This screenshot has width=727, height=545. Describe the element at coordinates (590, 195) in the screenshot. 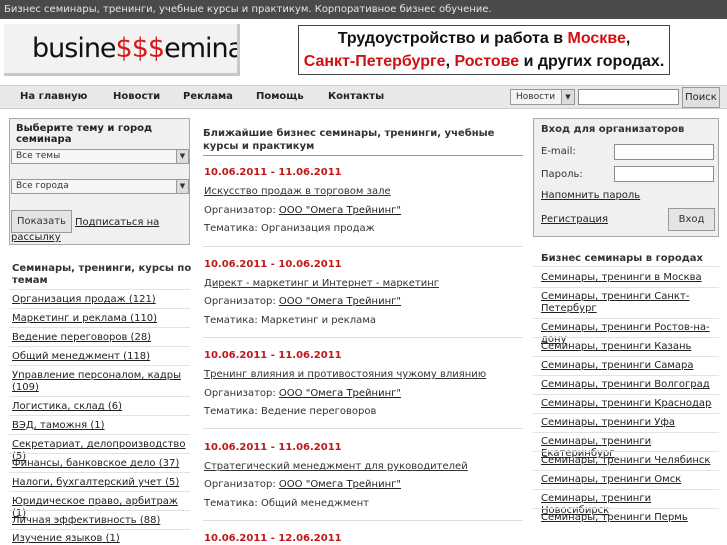

I see `remind-password-link: Напомнить пароль` at that location.